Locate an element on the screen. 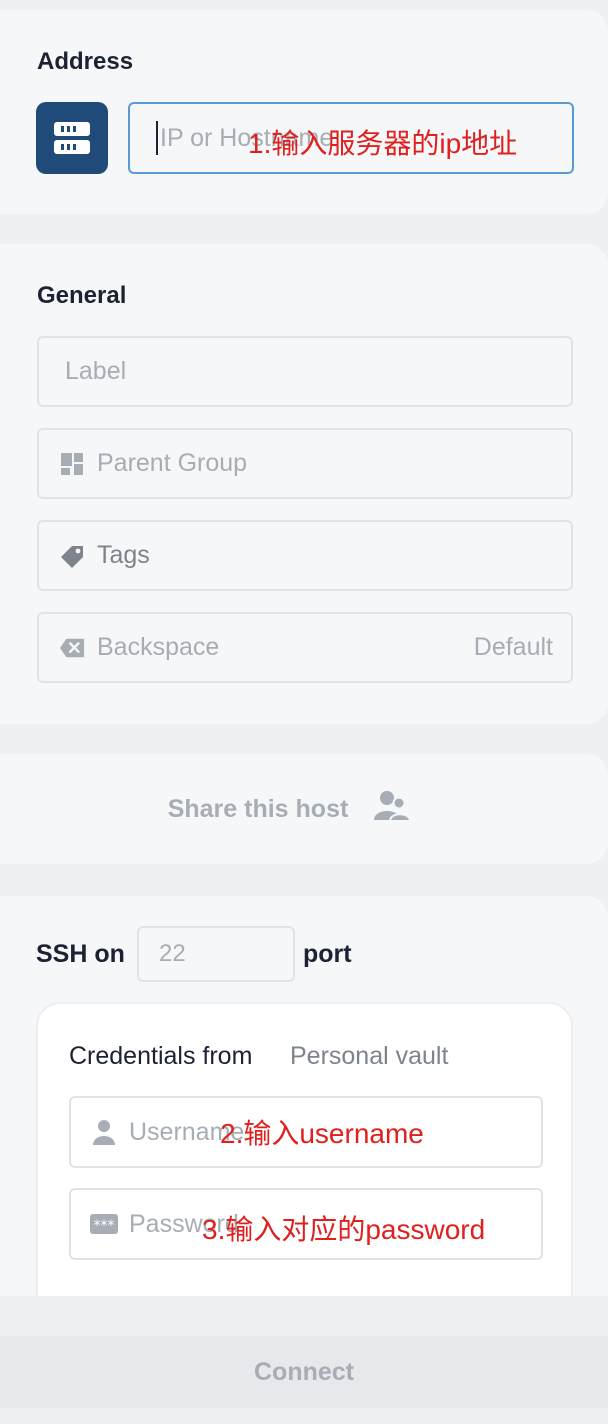 This screenshot has height=1424, width=608. footer-bar: Connect is located at coordinates (304, 1360).